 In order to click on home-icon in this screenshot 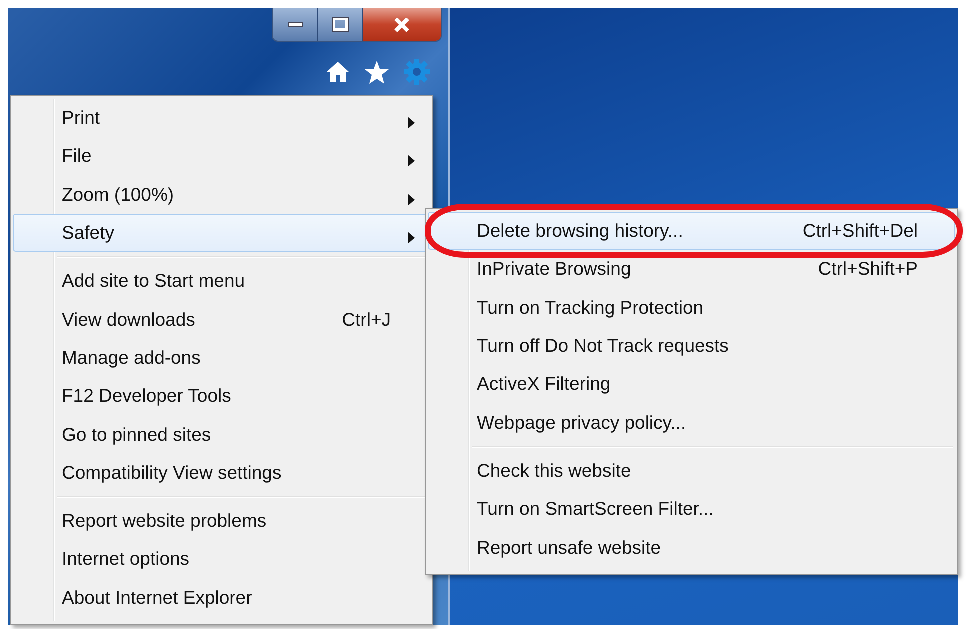, I will do `click(338, 72)`.